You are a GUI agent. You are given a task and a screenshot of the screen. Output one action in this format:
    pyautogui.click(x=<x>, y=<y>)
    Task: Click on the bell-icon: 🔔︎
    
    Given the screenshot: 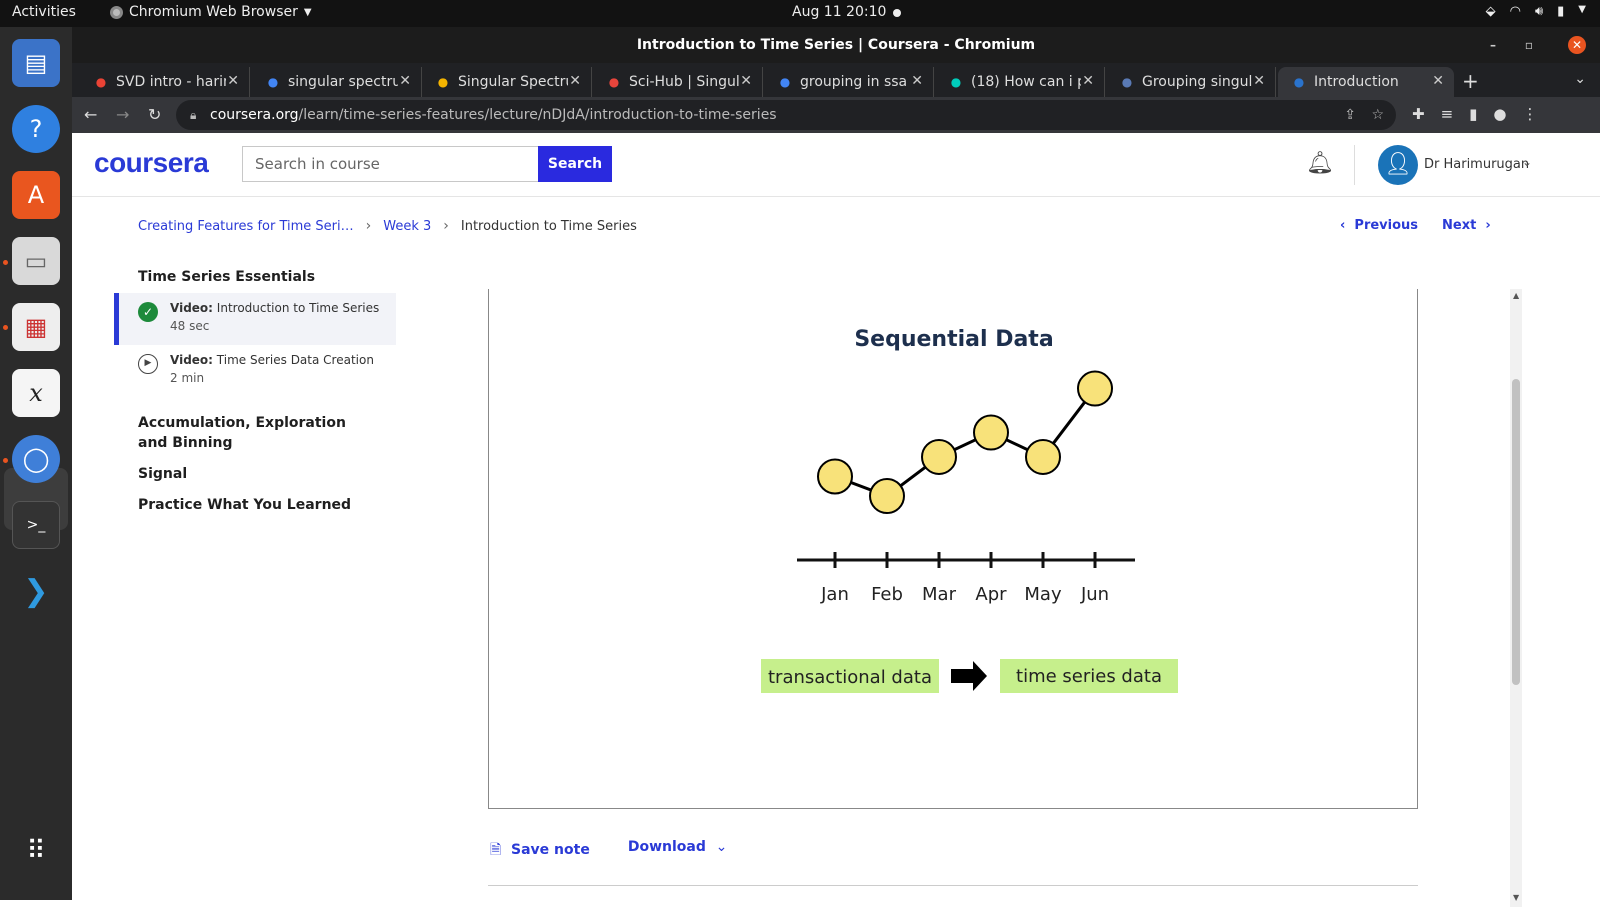 What is the action you would take?
    pyautogui.click(x=1320, y=163)
    